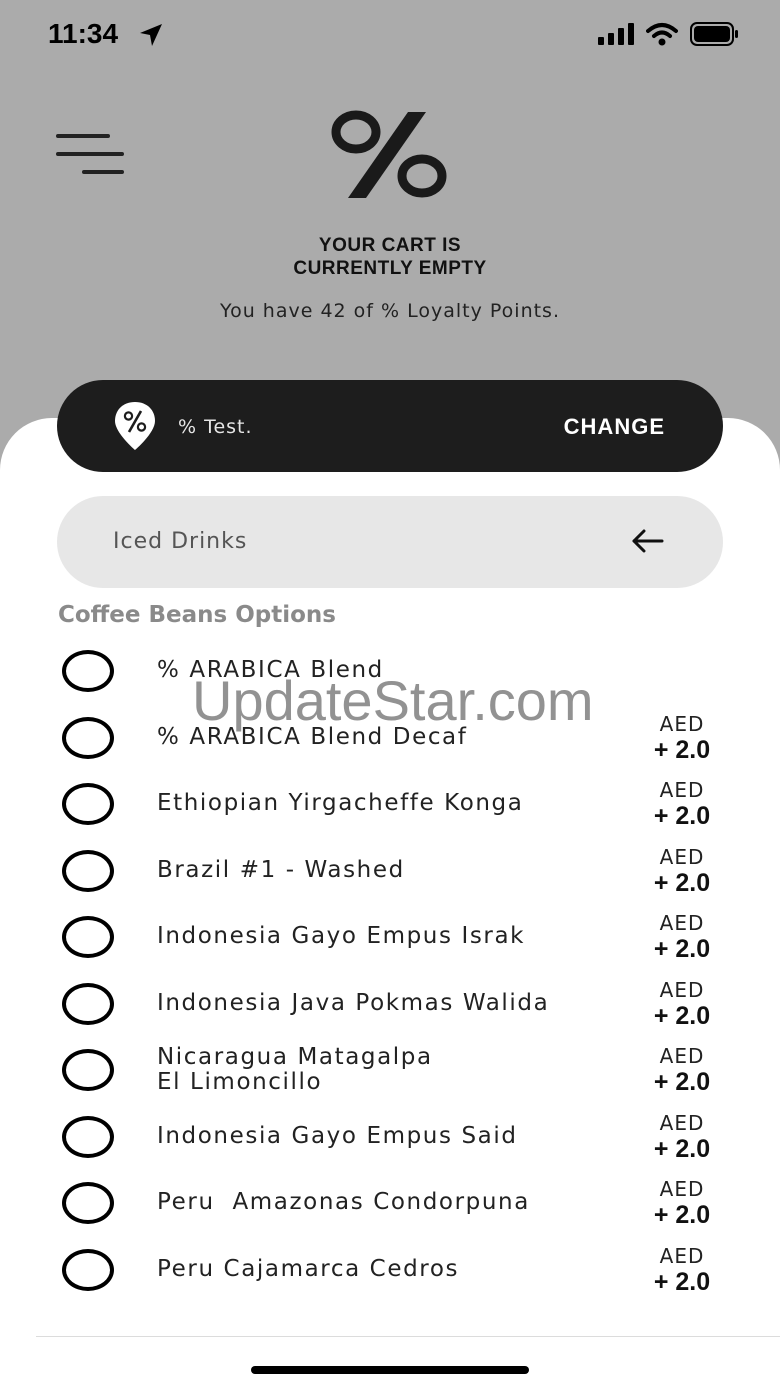 The image size is (780, 1387). Describe the element at coordinates (390, 35) in the screenshot. I see `status-bar: 11:34` at that location.